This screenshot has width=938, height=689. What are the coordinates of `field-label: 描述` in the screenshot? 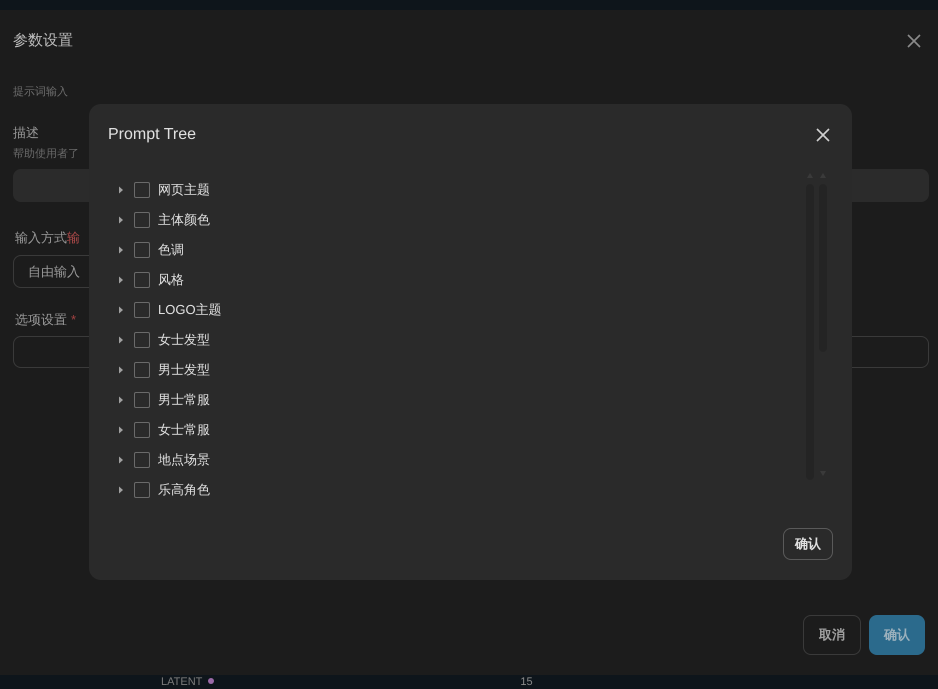 It's located at (26, 133).